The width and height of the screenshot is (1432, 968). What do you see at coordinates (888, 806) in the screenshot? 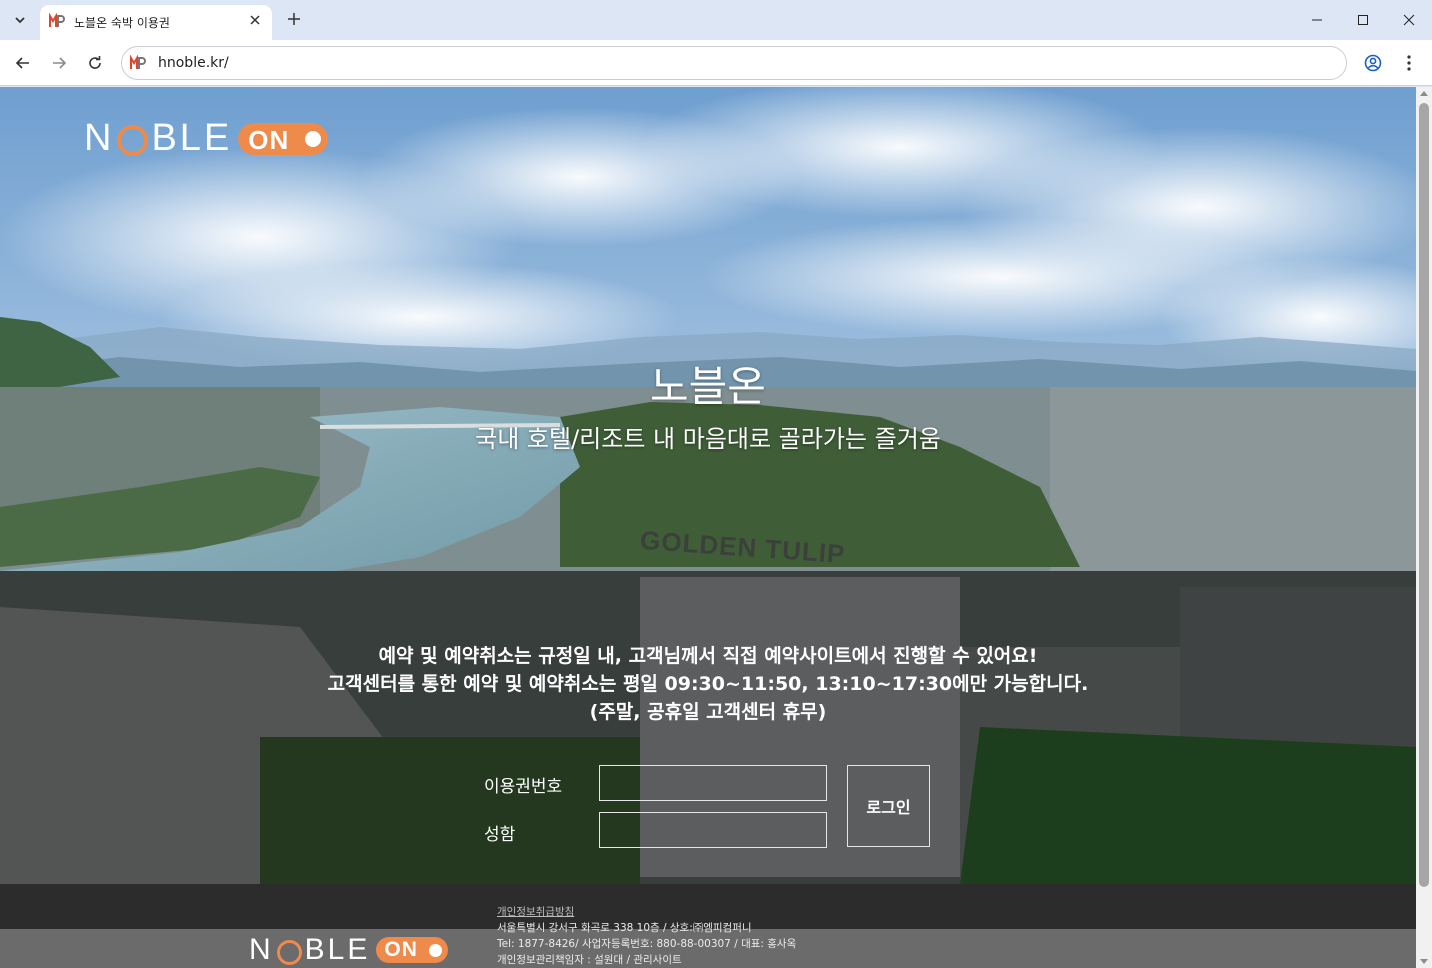
I see `login-button: 로그인` at bounding box center [888, 806].